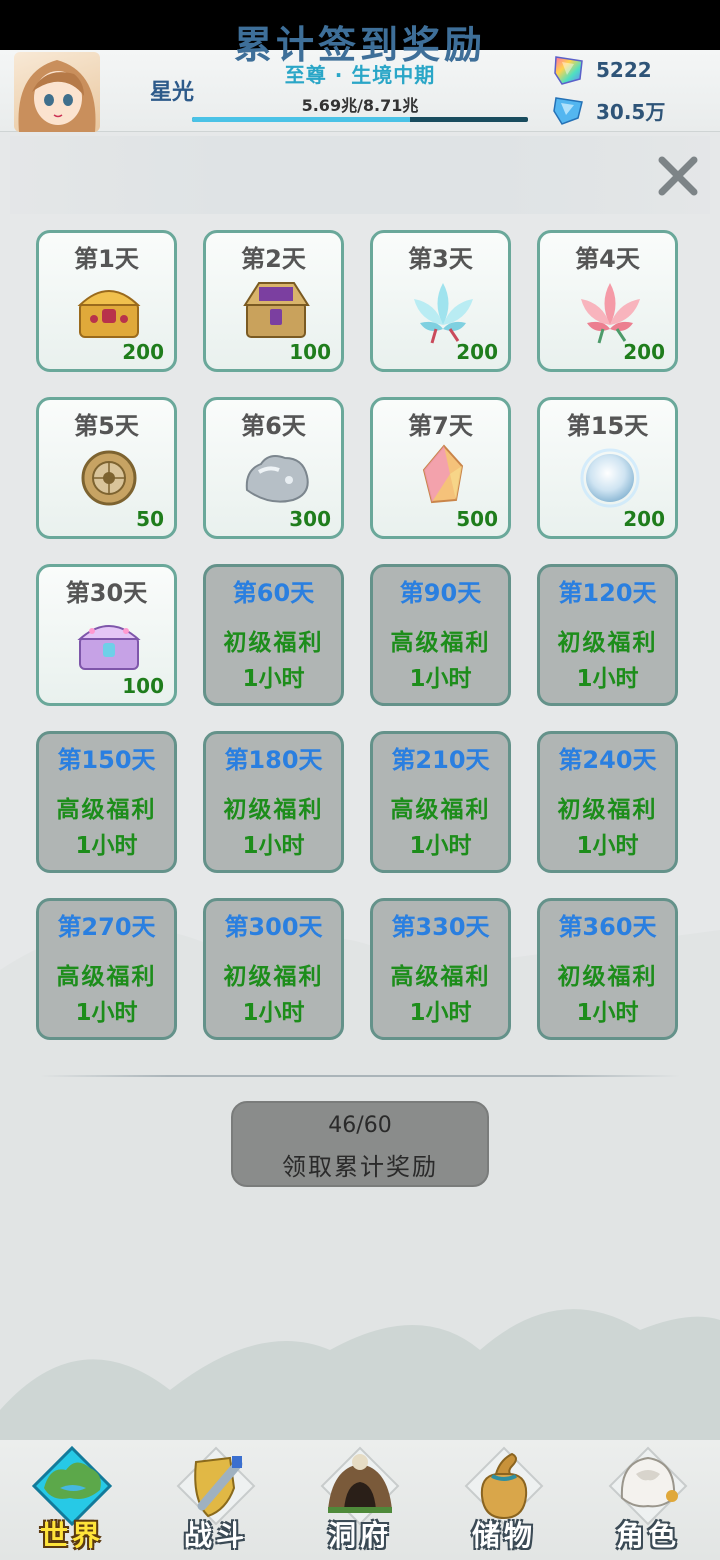 Image resolution: width=720 pixels, height=1560 pixels. I want to click on reward-cell-day6: 第6天 300, so click(273, 468).